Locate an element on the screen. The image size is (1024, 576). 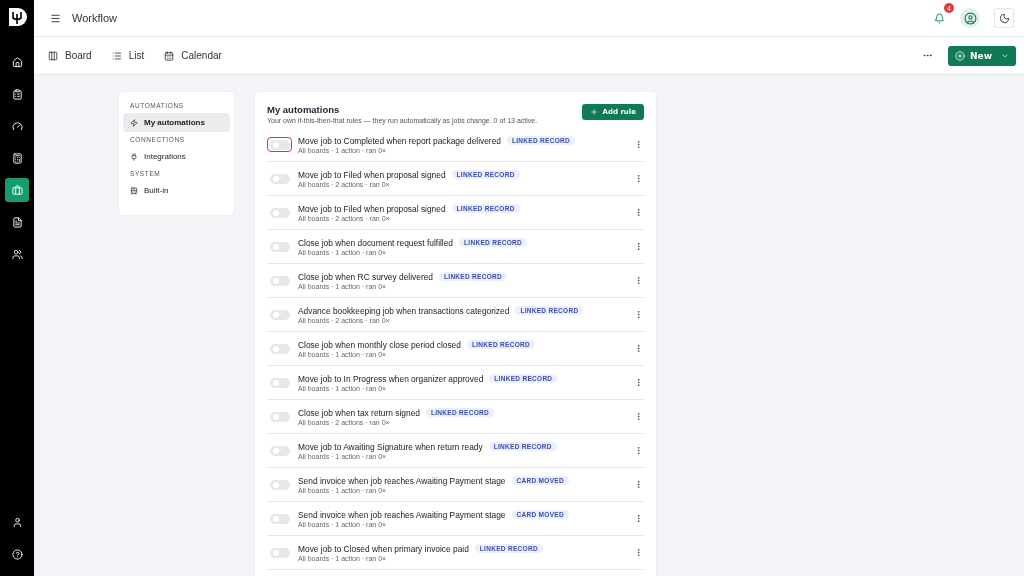
view-tab: List is located at coordinates (128, 55).